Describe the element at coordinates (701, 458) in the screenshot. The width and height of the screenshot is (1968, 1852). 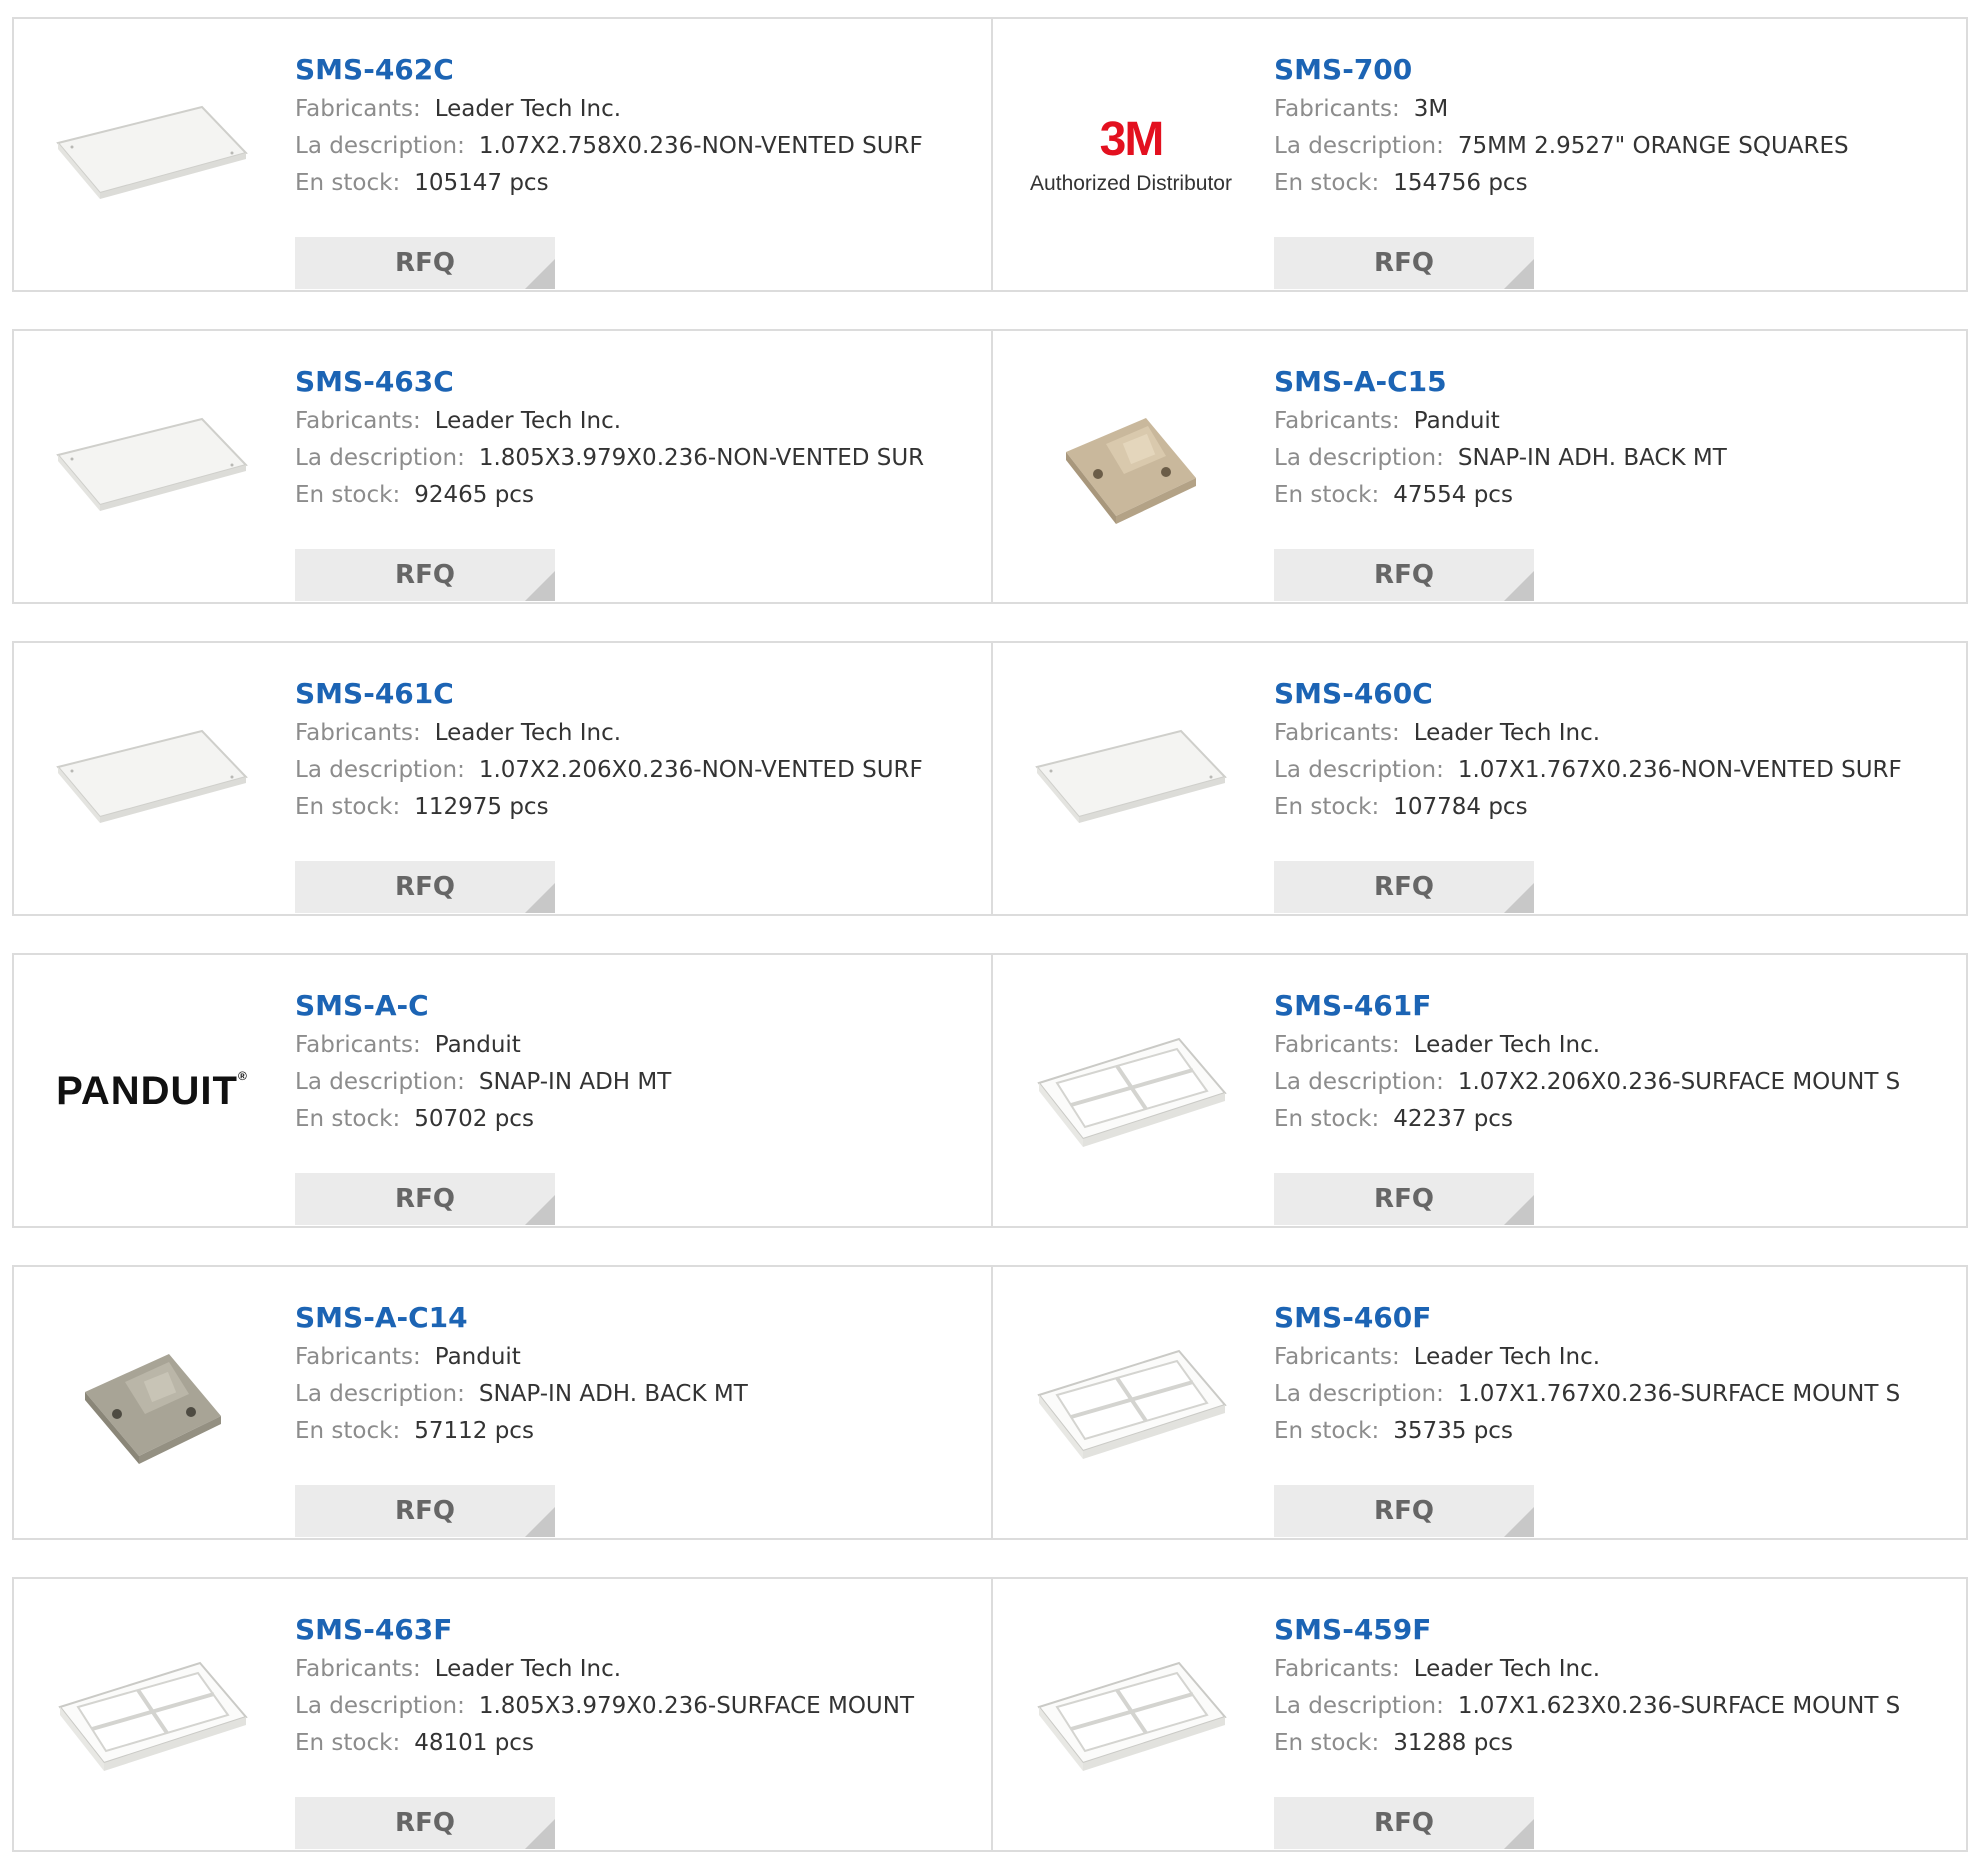
I see `description-value: 1.805X3.979X0.236-NON-VENTED SUR` at that location.